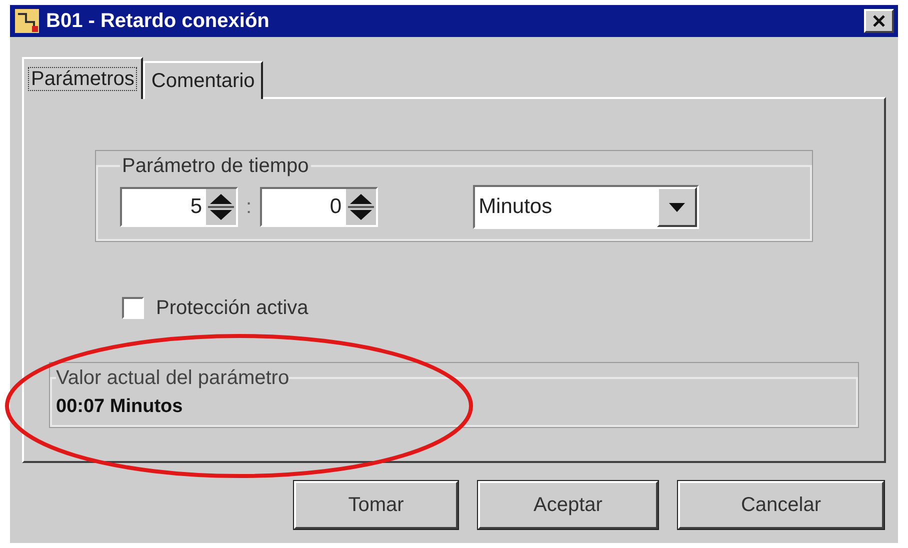  I want to click on checkbox, so click(133, 308).